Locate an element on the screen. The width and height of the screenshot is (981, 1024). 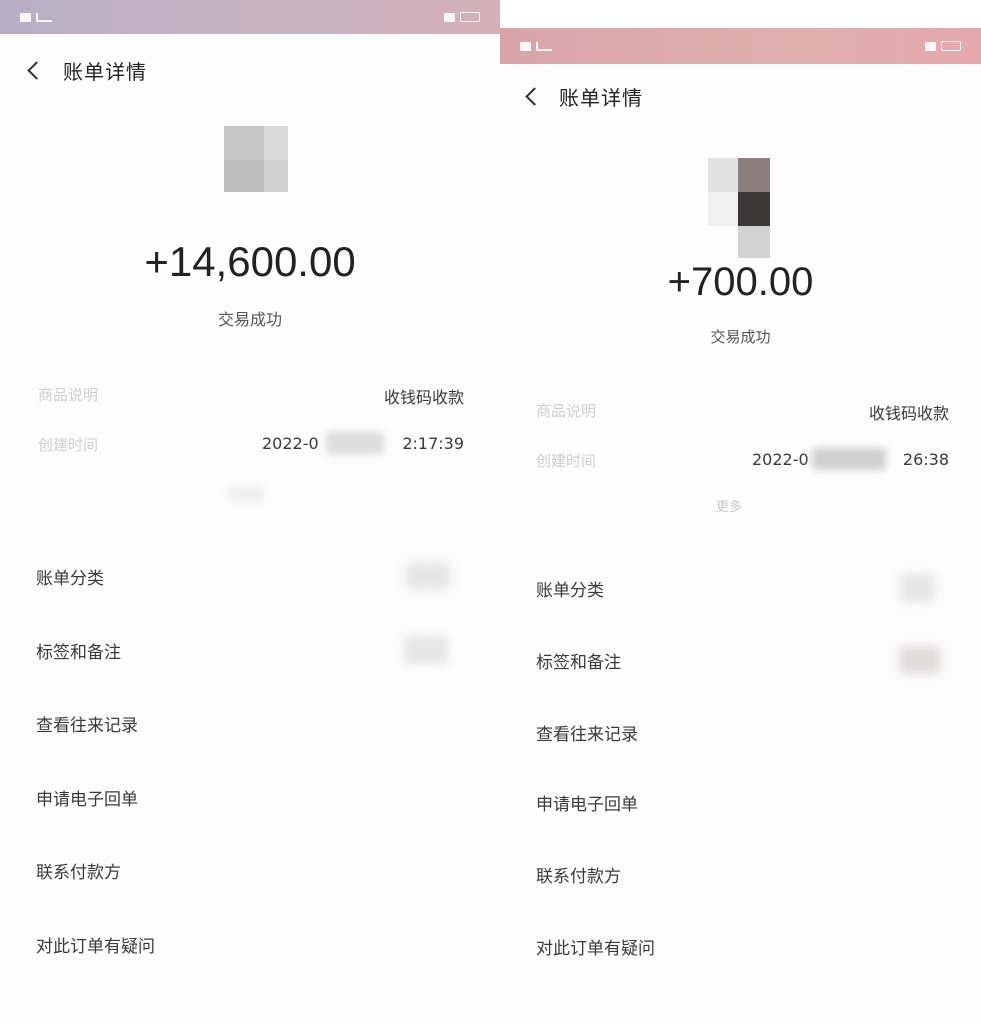
redacted-more is located at coordinates (246, 494).